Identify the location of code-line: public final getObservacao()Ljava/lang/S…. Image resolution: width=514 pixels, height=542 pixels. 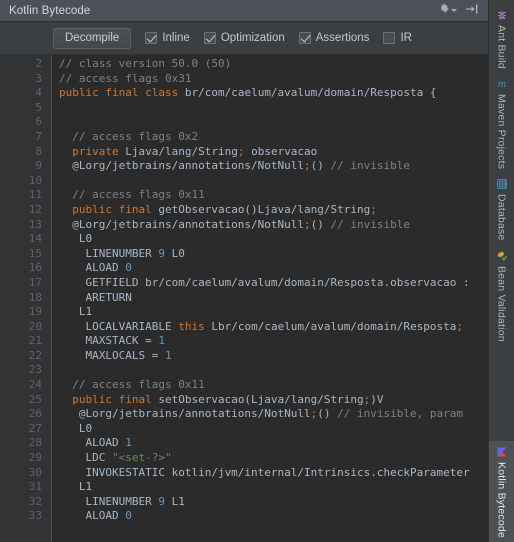
(273, 210).